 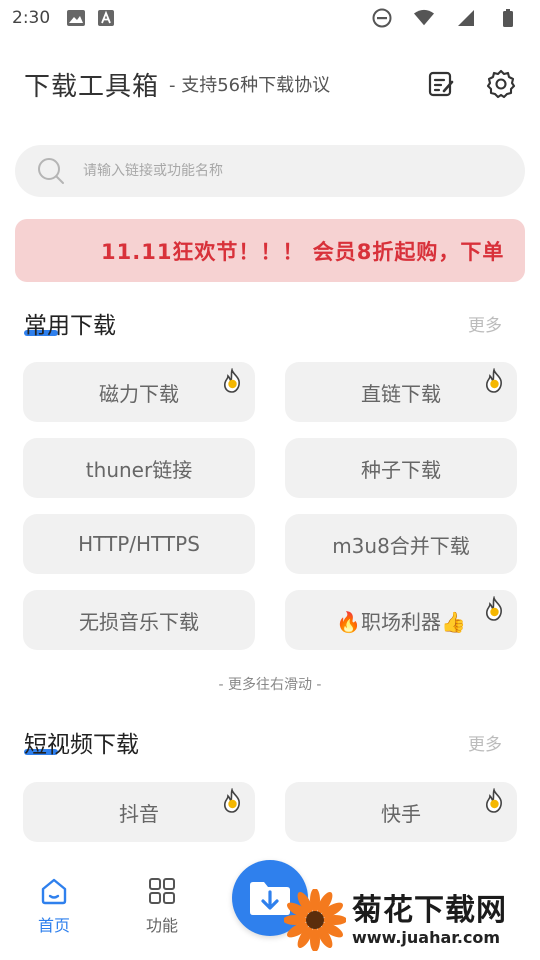 I want to click on do-not-disturb-icon, so click(x=382, y=18).